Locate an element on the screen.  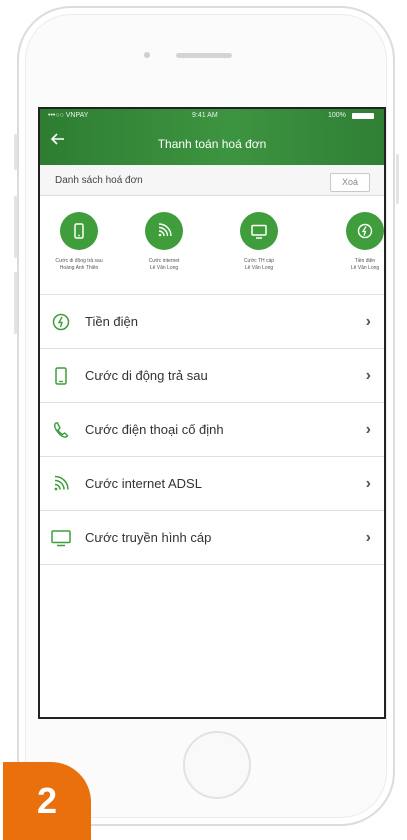
page-title: Thanh toán hoá đơn is located at coordinates (212, 144).